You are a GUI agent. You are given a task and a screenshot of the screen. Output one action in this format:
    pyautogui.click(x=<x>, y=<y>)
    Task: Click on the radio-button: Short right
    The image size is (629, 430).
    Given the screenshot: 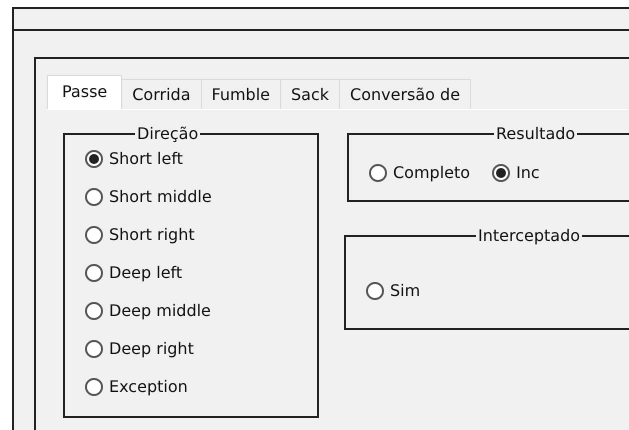 What is the action you would take?
    pyautogui.click(x=191, y=234)
    